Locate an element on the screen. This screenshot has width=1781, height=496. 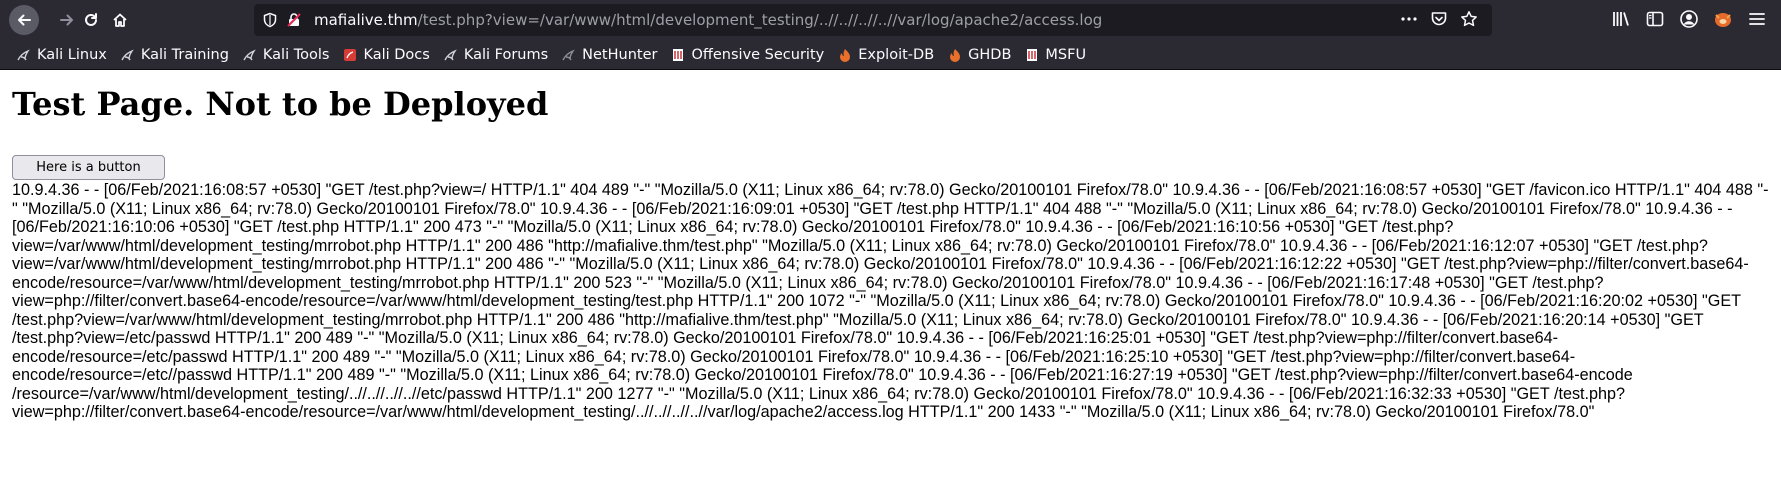
home-button is located at coordinates (120, 20).